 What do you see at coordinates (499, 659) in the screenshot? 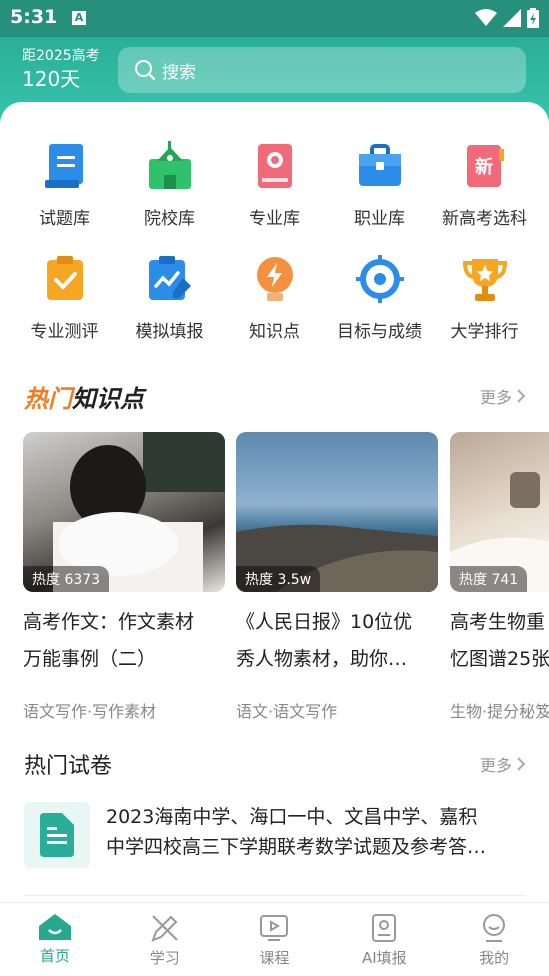
I see `card-title-line: 忆图谱25张` at bounding box center [499, 659].